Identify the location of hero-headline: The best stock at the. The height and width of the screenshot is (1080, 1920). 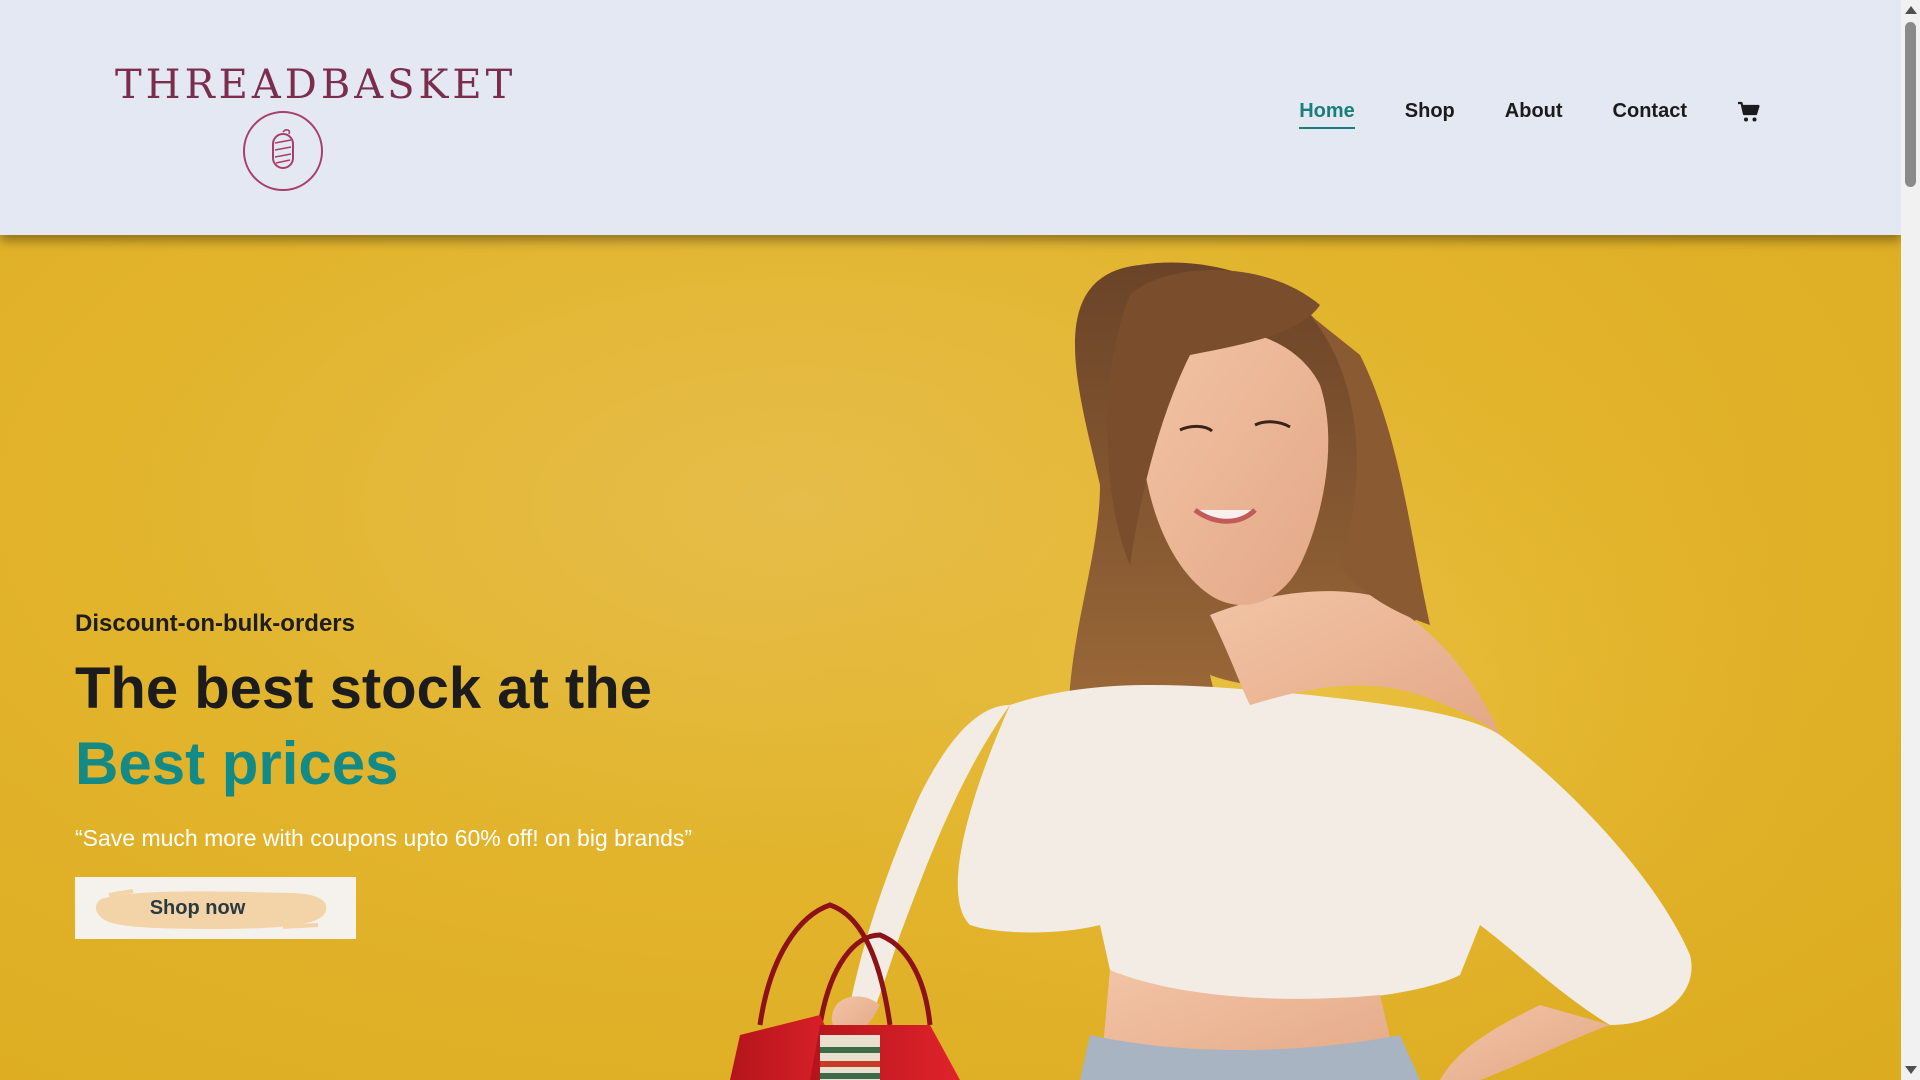
(363, 688).